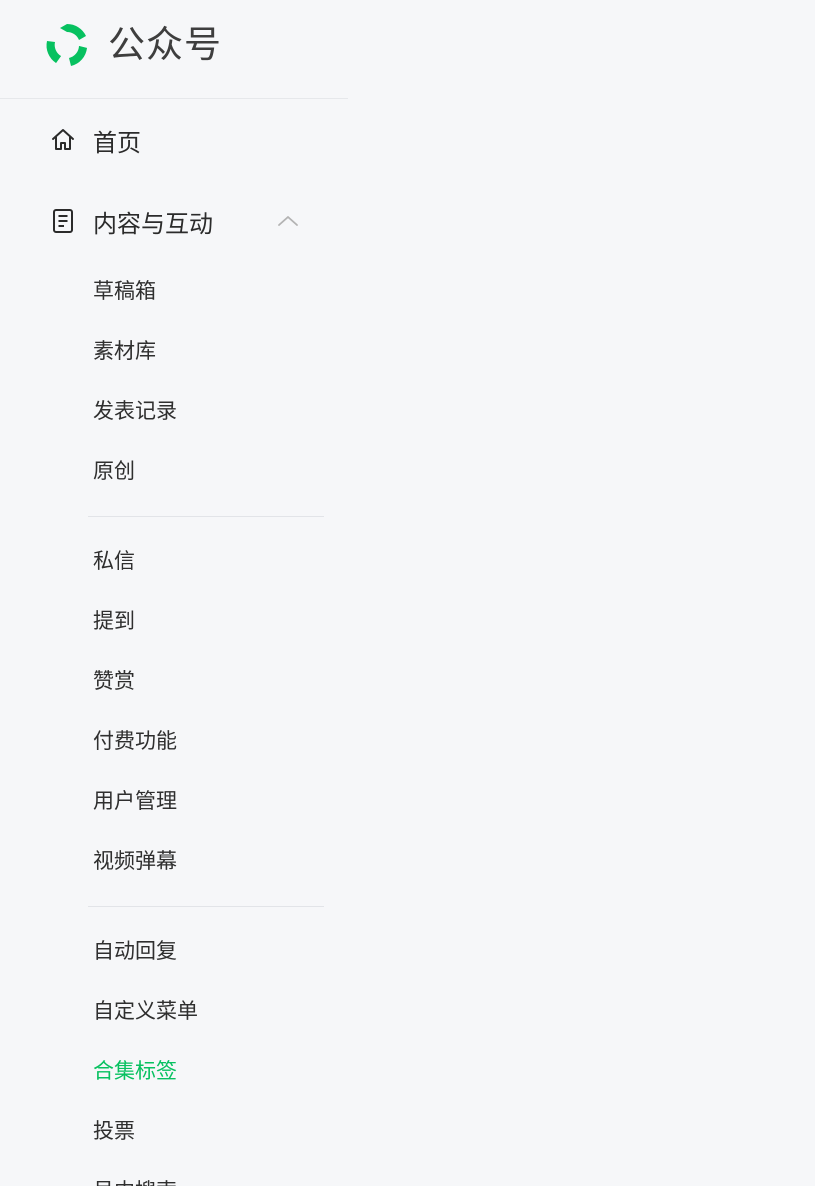  Describe the element at coordinates (124, 291) in the screenshot. I see `sub-item-drafts: 草稿箱` at that location.